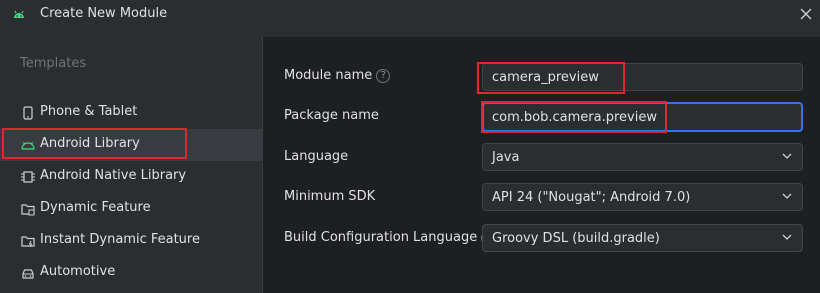 The width and height of the screenshot is (820, 293). What do you see at coordinates (806, 14) in the screenshot?
I see `close-icon` at bounding box center [806, 14].